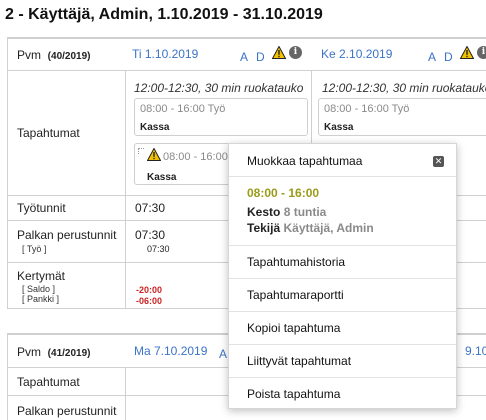  Describe the element at coordinates (150, 235) in the screenshot. I see `palkan-value: 07:30` at that location.